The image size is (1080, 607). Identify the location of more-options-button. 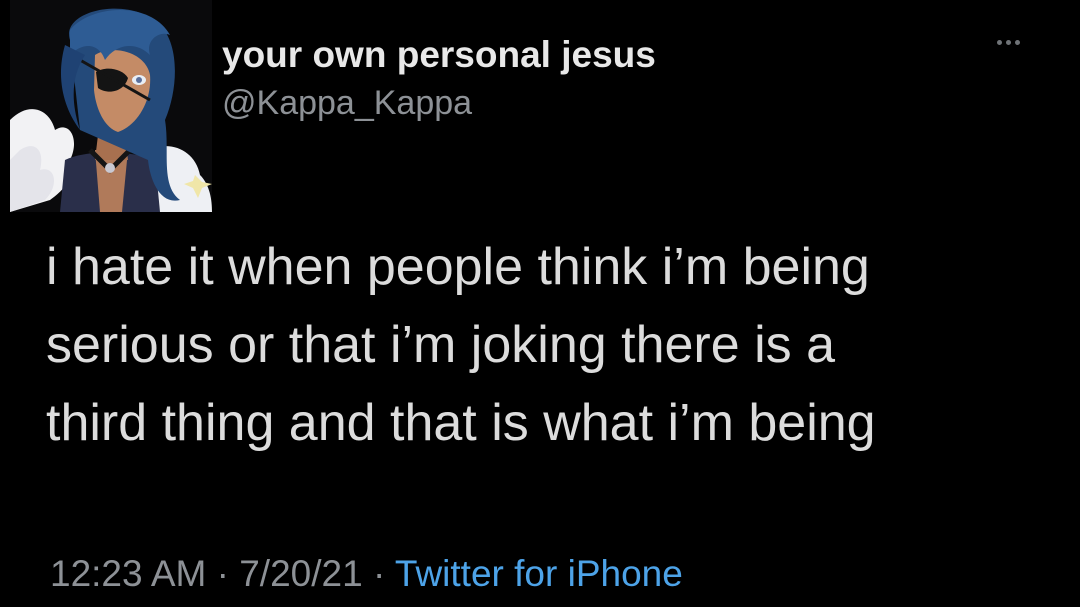
(1008, 42).